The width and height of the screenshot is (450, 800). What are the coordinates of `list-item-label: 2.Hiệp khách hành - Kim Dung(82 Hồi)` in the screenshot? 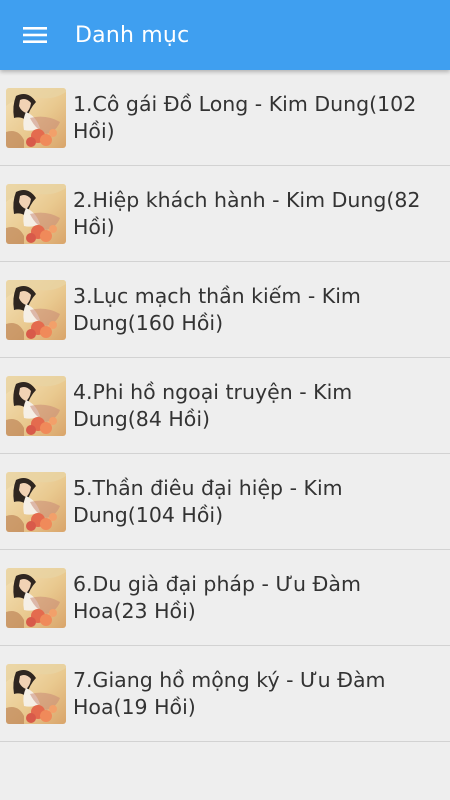 It's located at (247, 213).